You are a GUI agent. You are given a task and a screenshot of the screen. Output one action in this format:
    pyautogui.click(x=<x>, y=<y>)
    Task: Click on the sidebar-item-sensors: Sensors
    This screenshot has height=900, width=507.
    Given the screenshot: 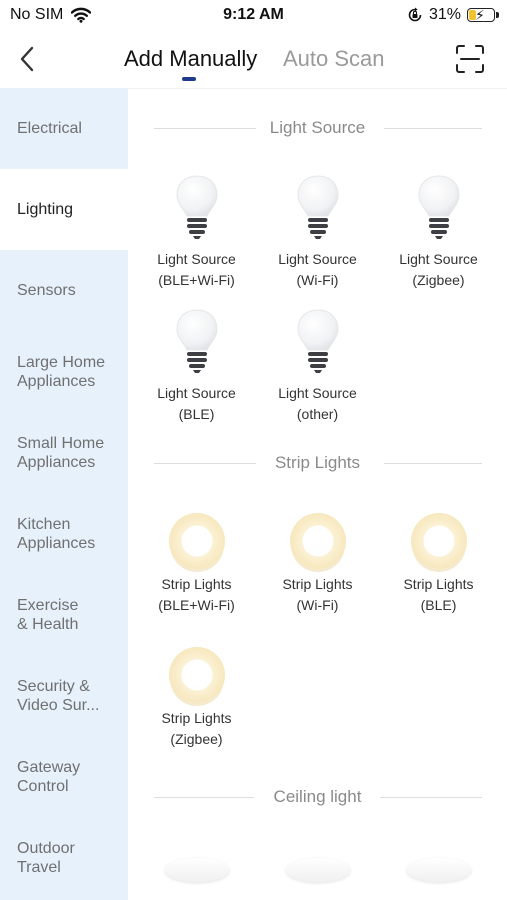 What is the action you would take?
    pyautogui.click(x=64, y=290)
    